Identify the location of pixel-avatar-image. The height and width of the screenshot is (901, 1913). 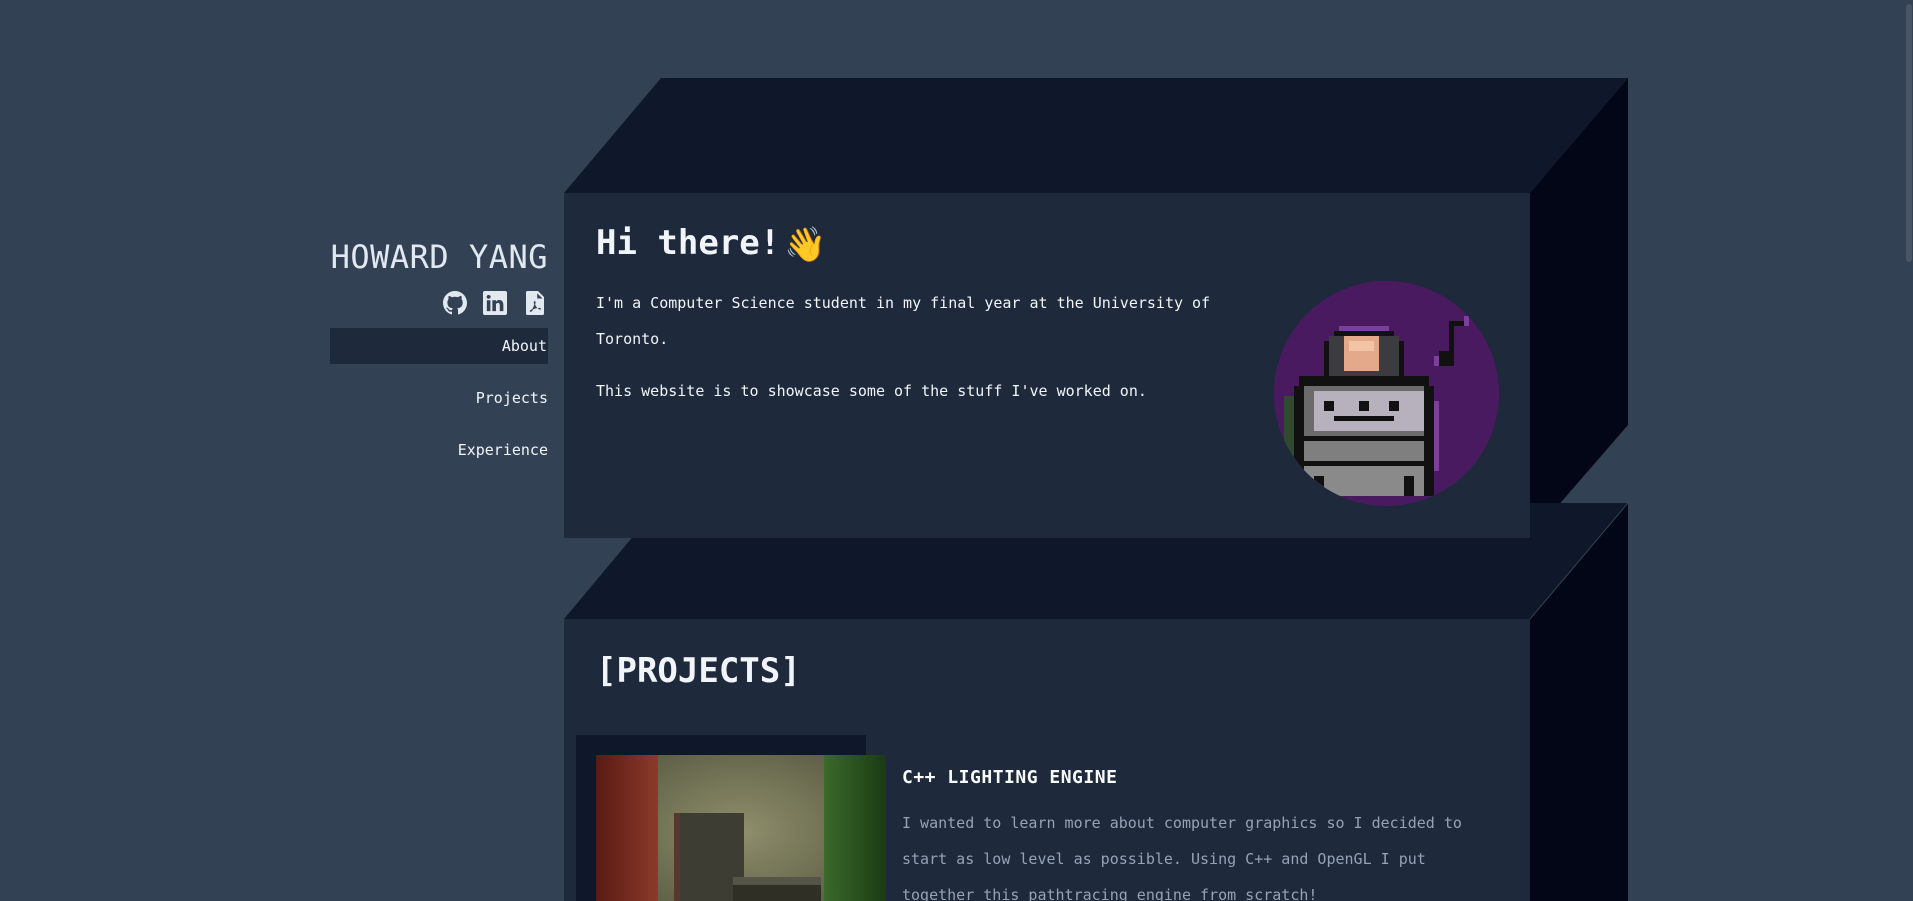
(1386, 393).